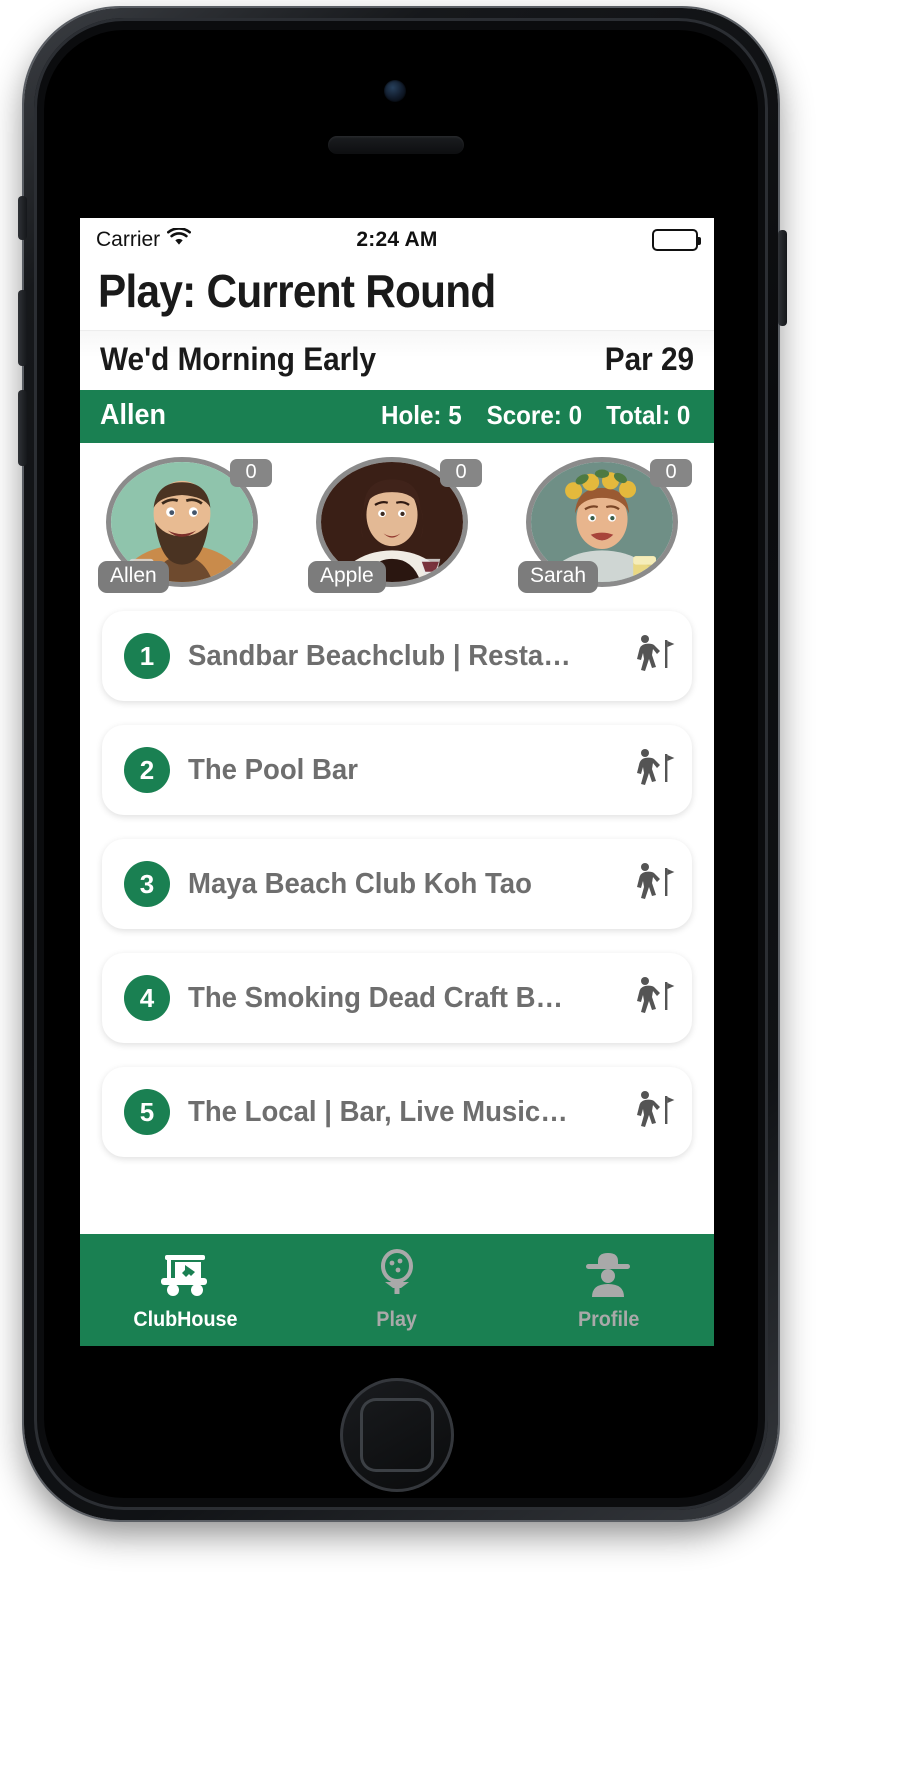 Image resolution: width=902 pixels, height=1773 pixels. What do you see at coordinates (395, 91) in the screenshot?
I see `front-camera-icon` at bounding box center [395, 91].